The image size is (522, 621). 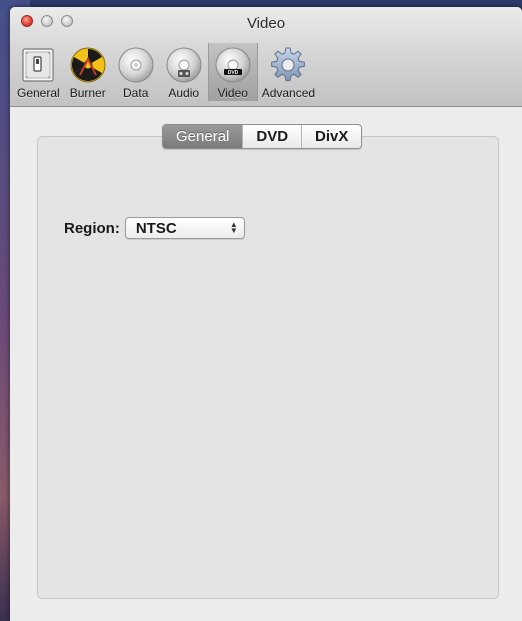 What do you see at coordinates (233, 65) in the screenshot?
I see `dvd-disc-icon: DVD` at bounding box center [233, 65].